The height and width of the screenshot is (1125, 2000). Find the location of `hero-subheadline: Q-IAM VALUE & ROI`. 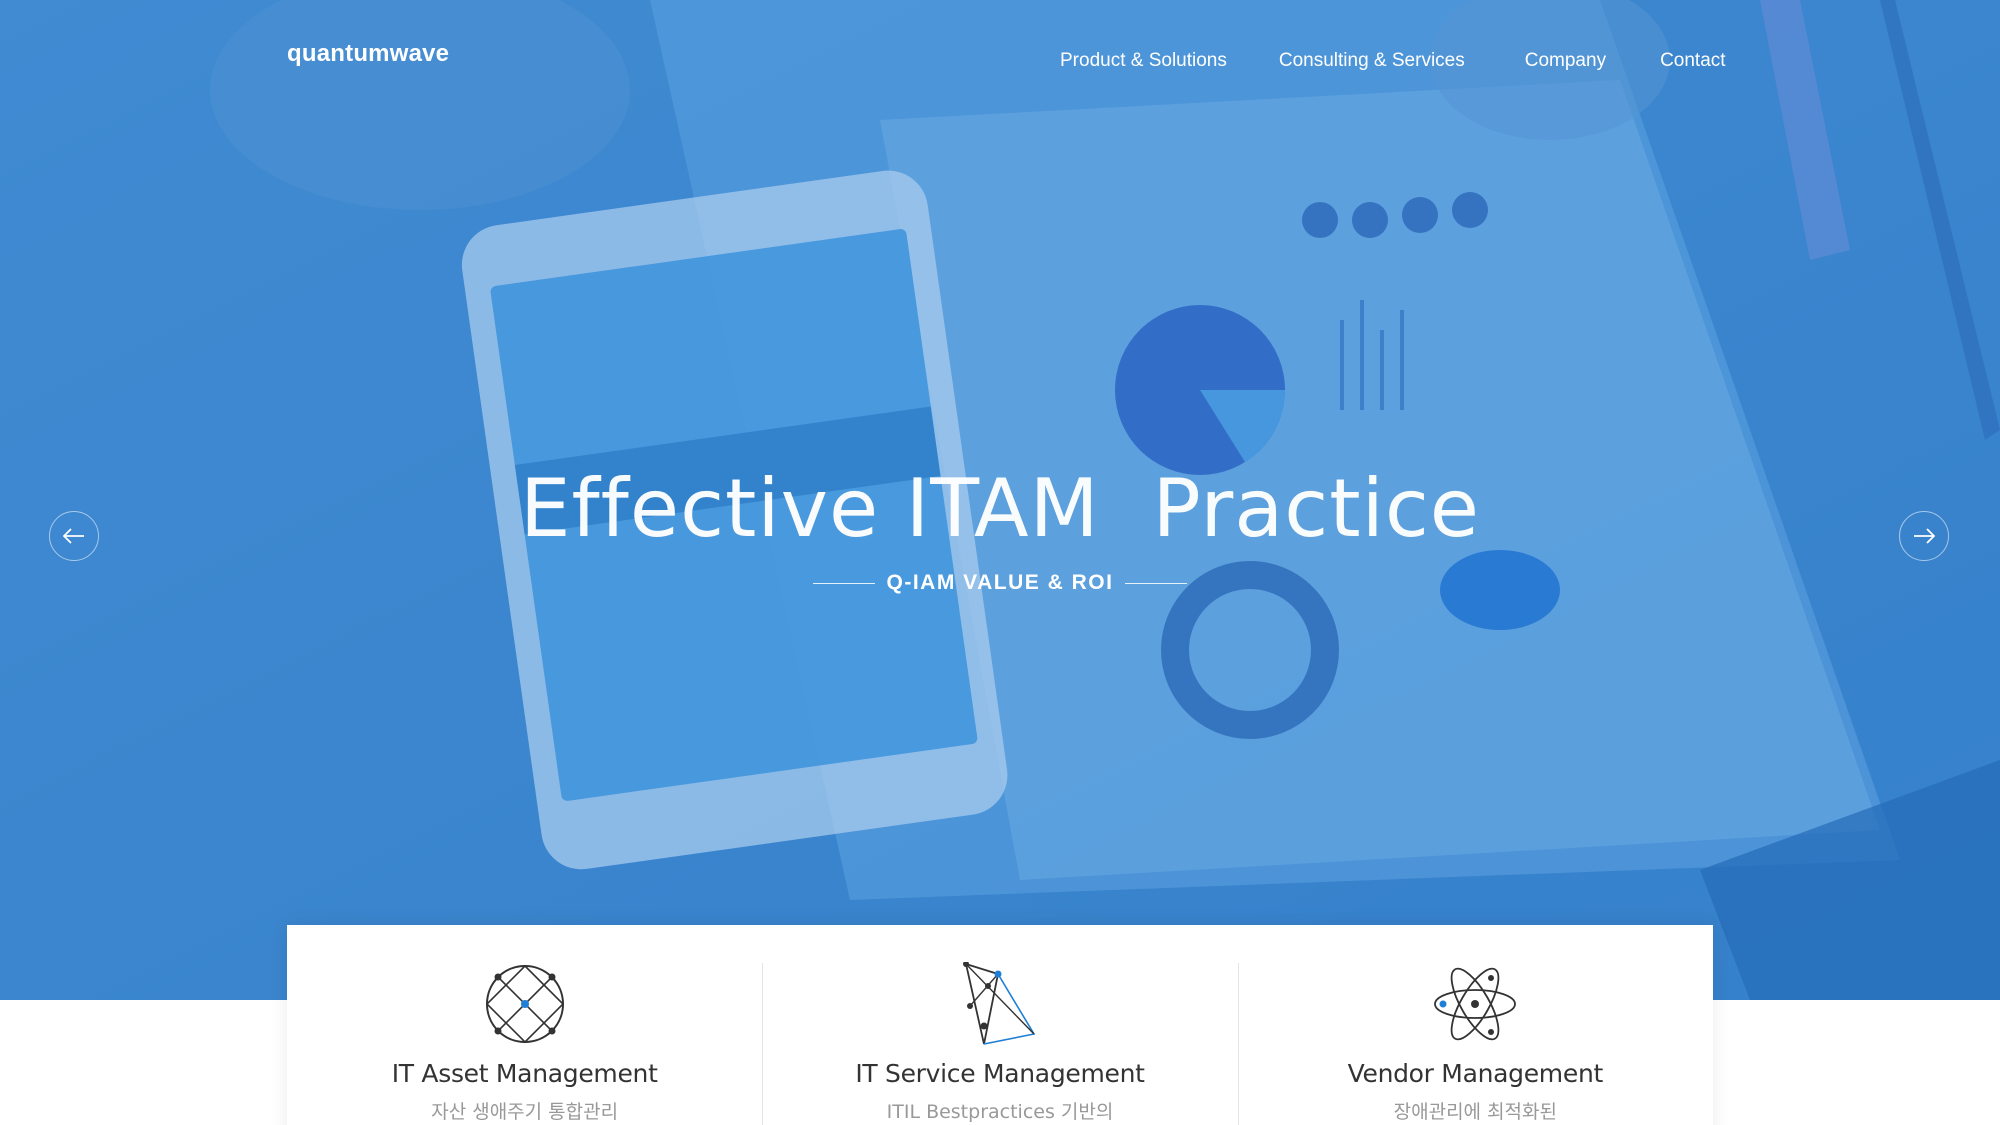

hero-subheadline: Q-IAM VALUE & ROI is located at coordinates (1000, 582).